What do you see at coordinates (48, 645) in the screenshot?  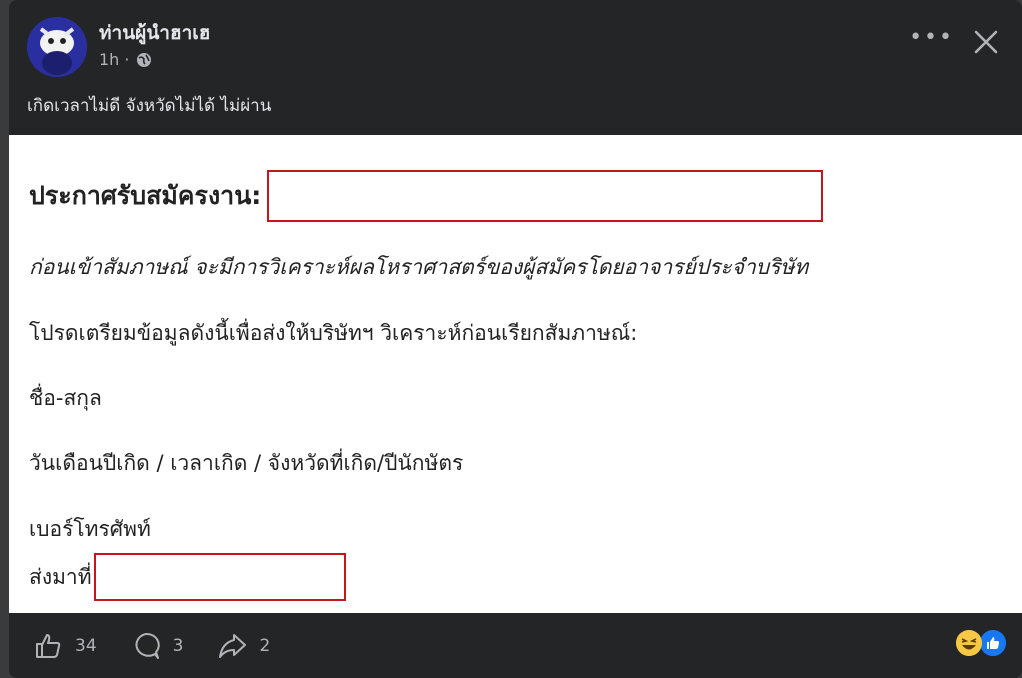 I see `thumbs-up-icon` at bounding box center [48, 645].